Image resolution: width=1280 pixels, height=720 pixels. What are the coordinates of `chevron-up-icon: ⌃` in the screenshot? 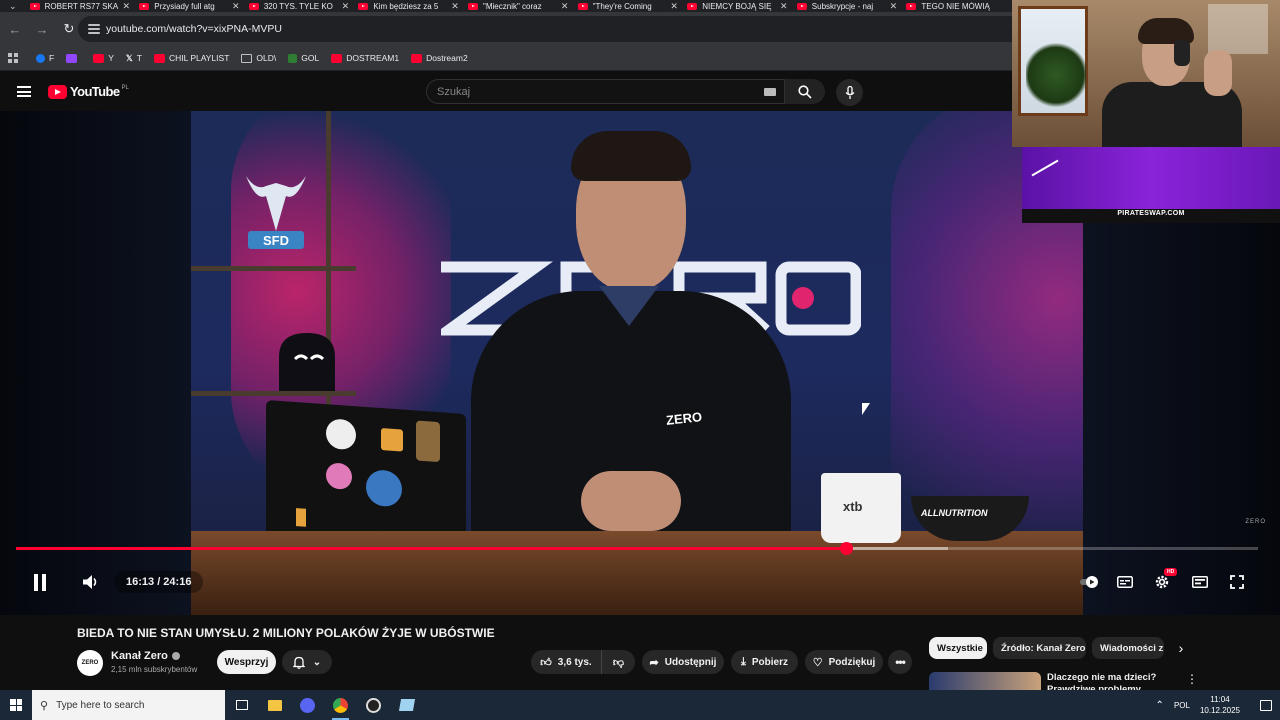 It's located at (1160, 705).